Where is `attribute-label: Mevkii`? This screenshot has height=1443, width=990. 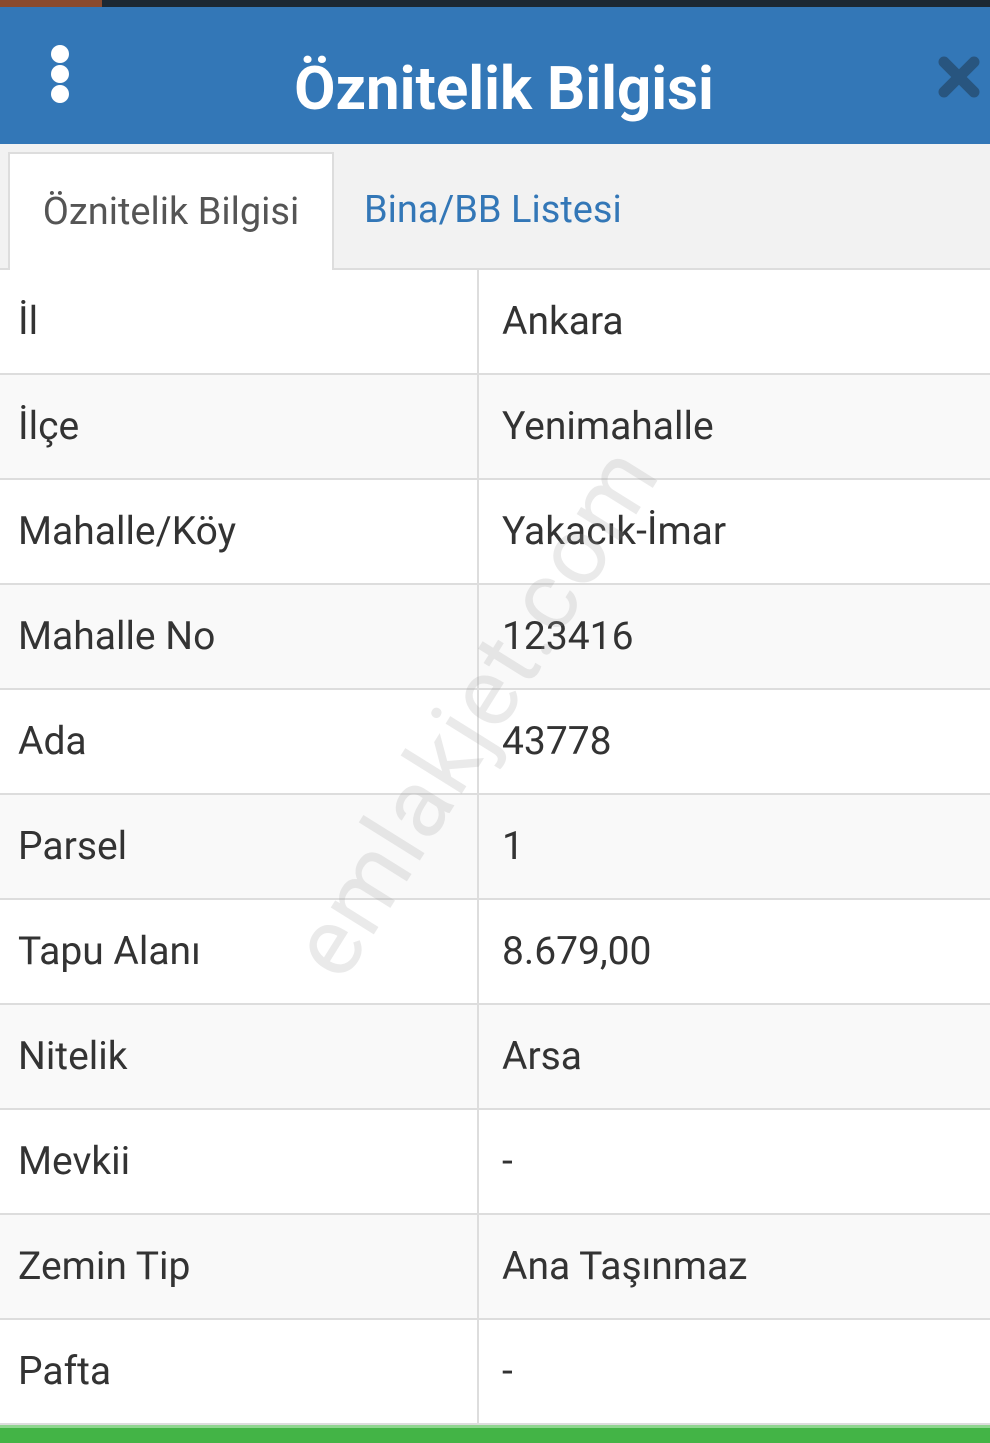 attribute-label: Mevkii is located at coordinates (239, 1161).